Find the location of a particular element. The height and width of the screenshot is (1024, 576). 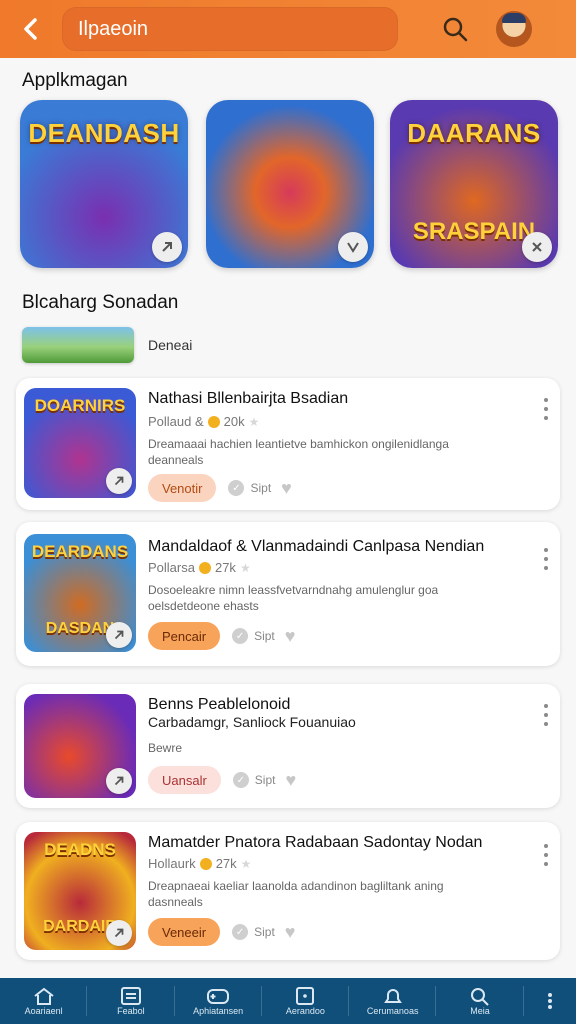

search-button is located at coordinates (455, 29).